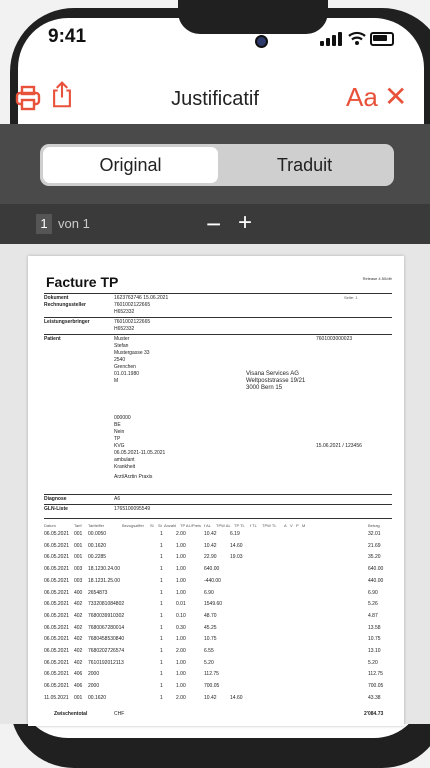 Image resolution: width=430 pixels, height=768 pixels. Describe the element at coordinates (207, 525) in the screenshot. I see `table-header-cell: f AL` at that location.